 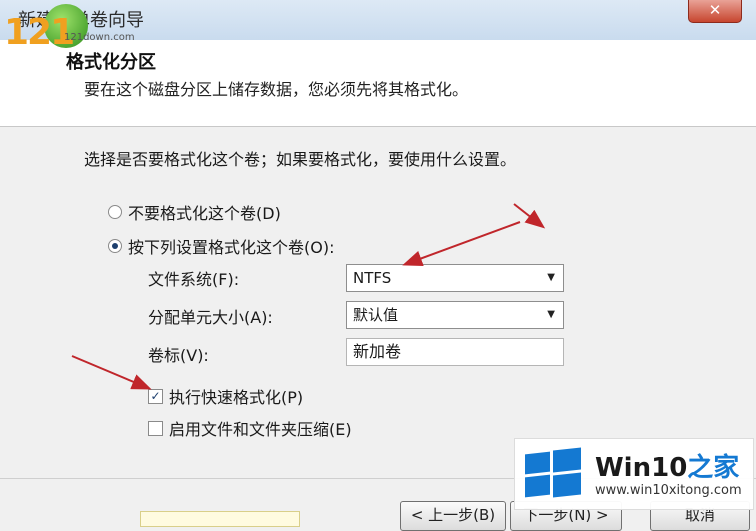 What do you see at coordinates (455, 352) in the screenshot?
I see `volume-label-input: 新加卷` at bounding box center [455, 352].